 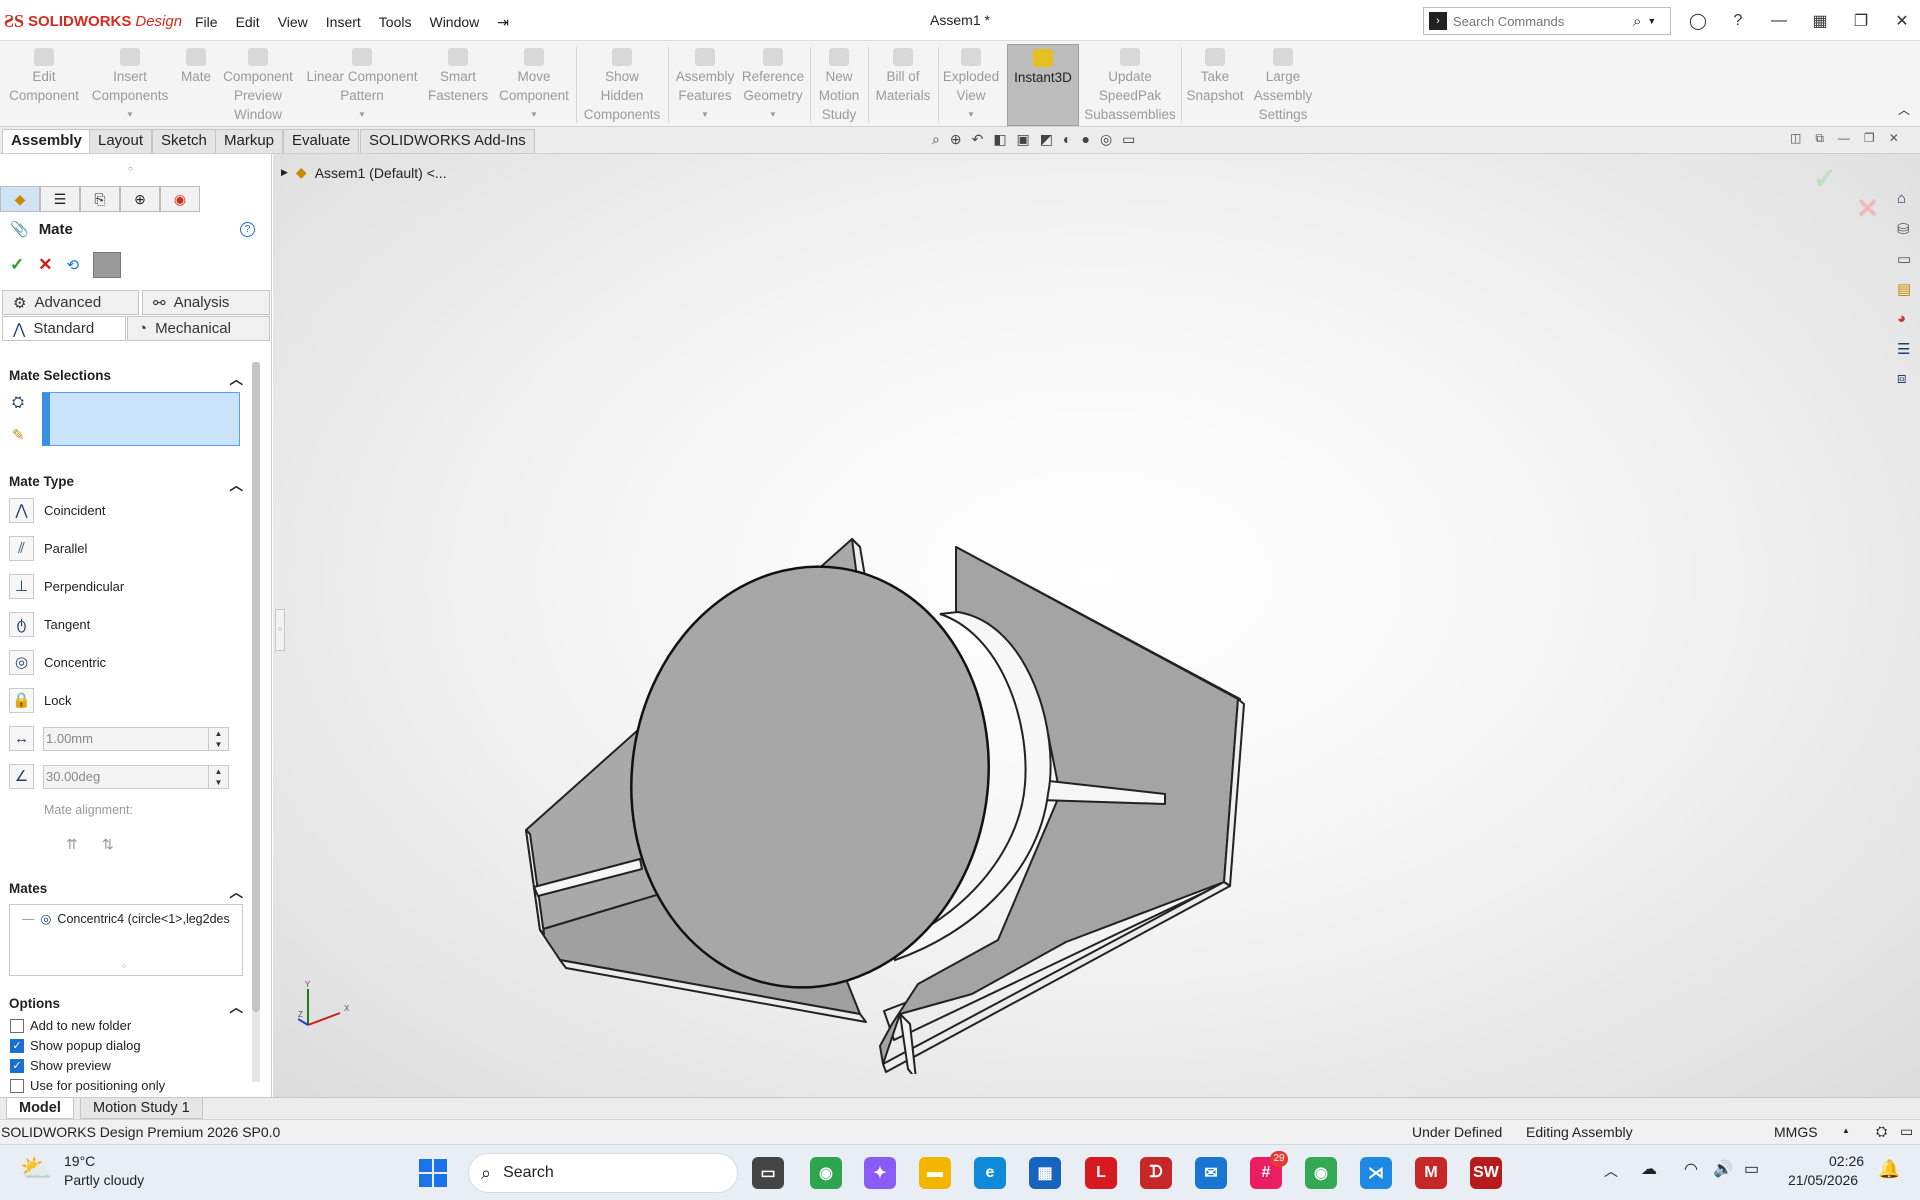 I want to click on mates-list: — ◎ Concentric4 (circle<1>,leg2des ○, so click(x=126, y=940).